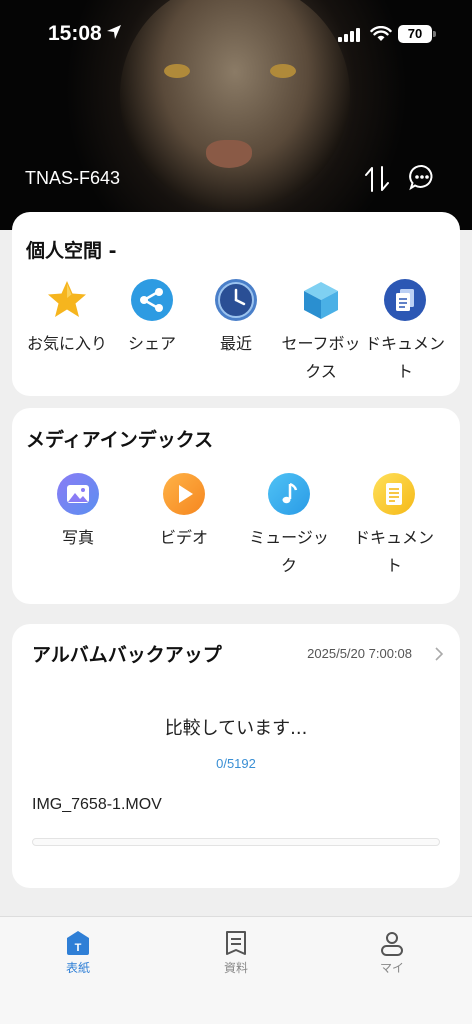  Describe the element at coordinates (289, 526) in the screenshot. I see `music-item: ミュージック` at that location.